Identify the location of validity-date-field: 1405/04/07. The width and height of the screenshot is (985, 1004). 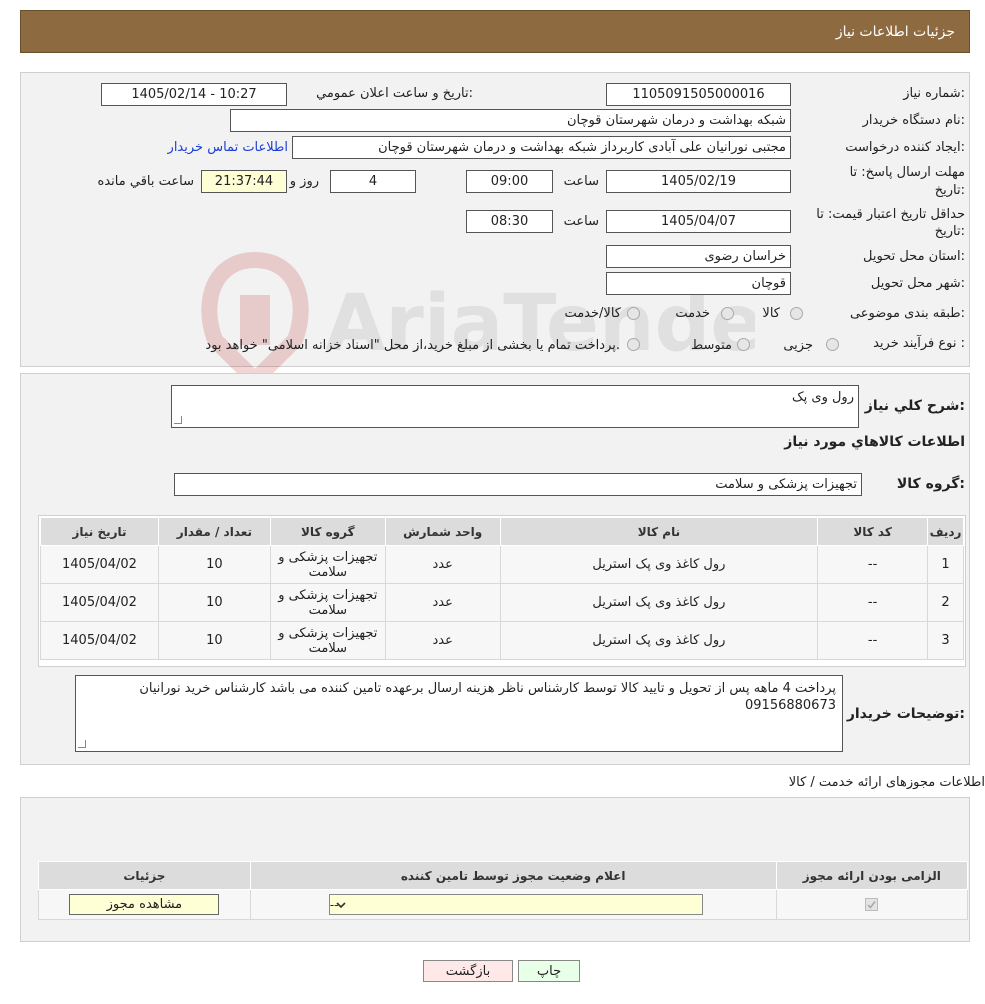
(698, 221).